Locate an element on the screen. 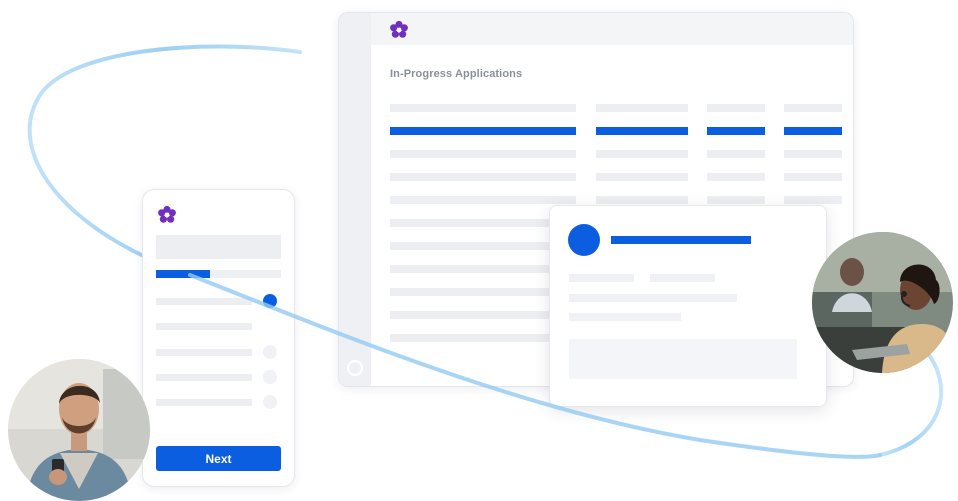 The image size is (958, 501). header-bar is located at coordinates (612, 29).